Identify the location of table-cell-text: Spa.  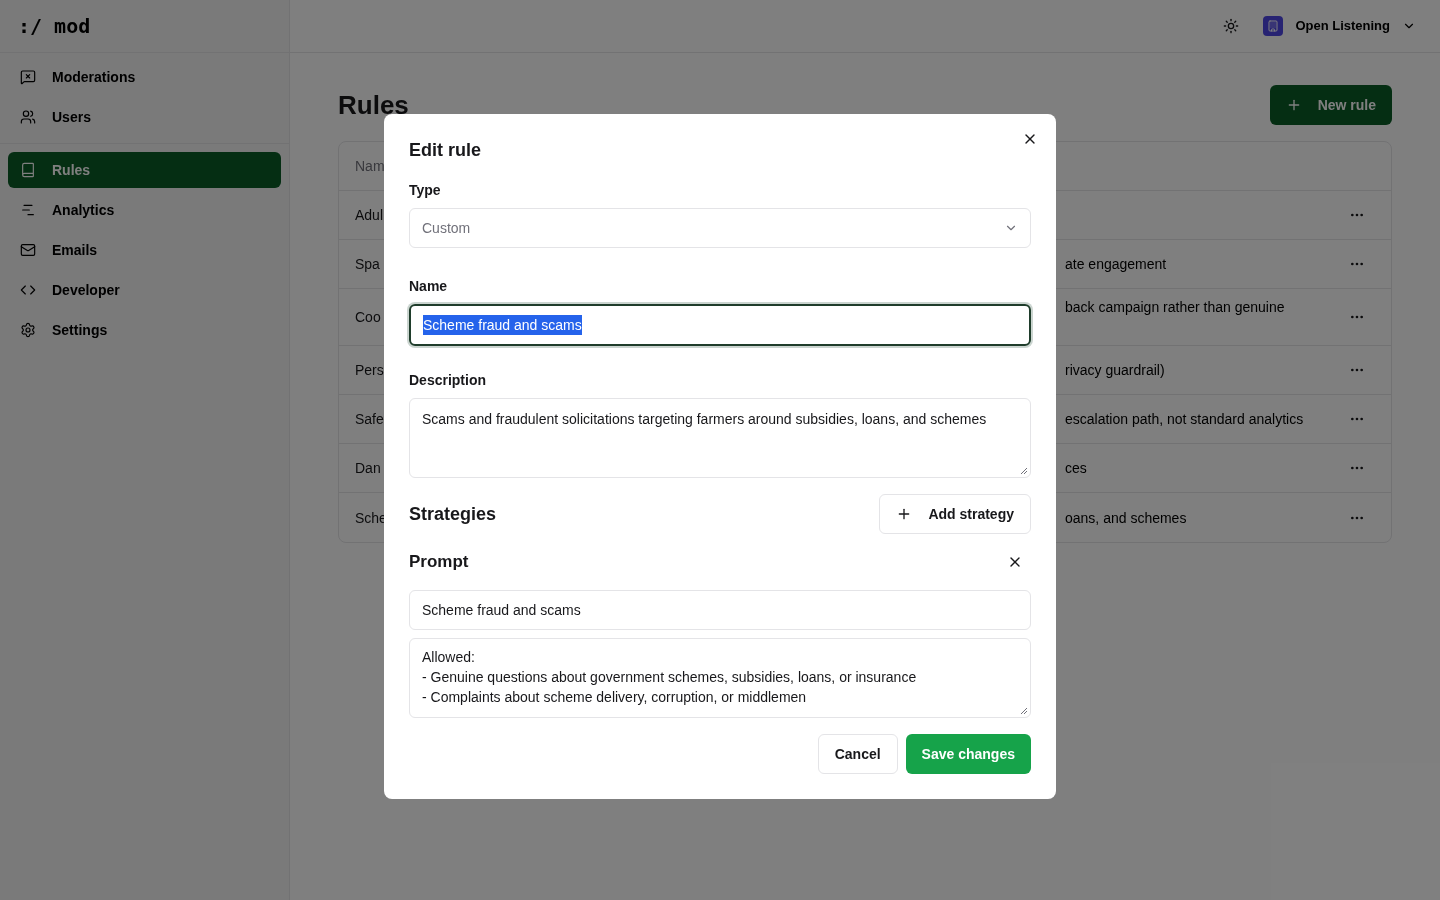
(367, 264).